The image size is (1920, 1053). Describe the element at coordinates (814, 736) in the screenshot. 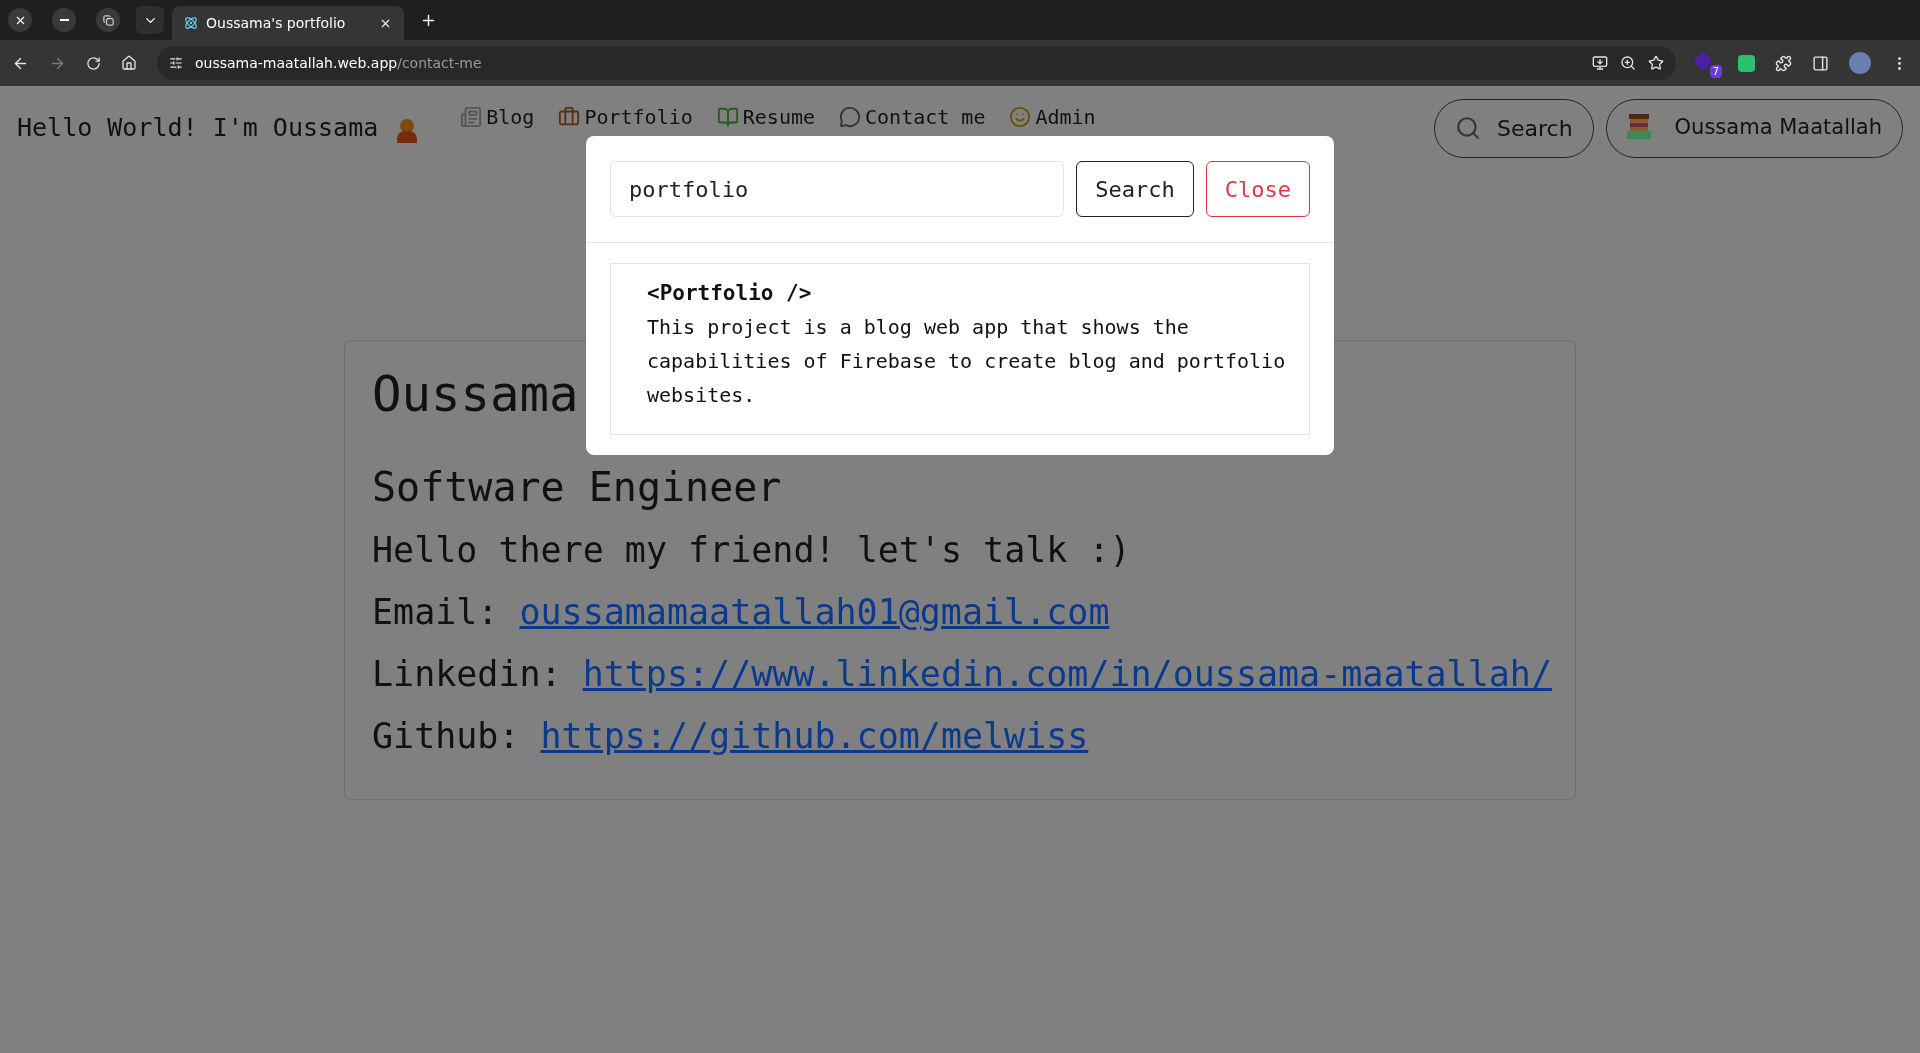

I see `contact-link: https://github.com/melwiss` at that location.